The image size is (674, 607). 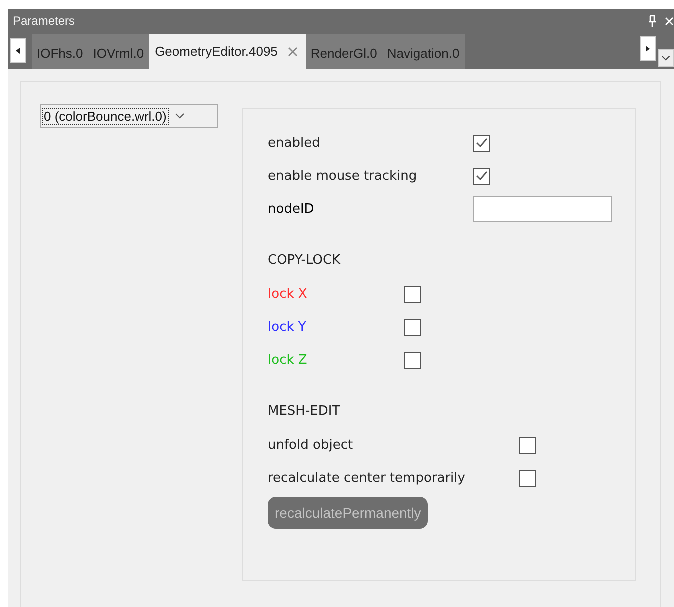 What do you see at coordinates (288, 327) in the screenshot?
I see `option-label: lock Y` at bounding box center [288, 327].